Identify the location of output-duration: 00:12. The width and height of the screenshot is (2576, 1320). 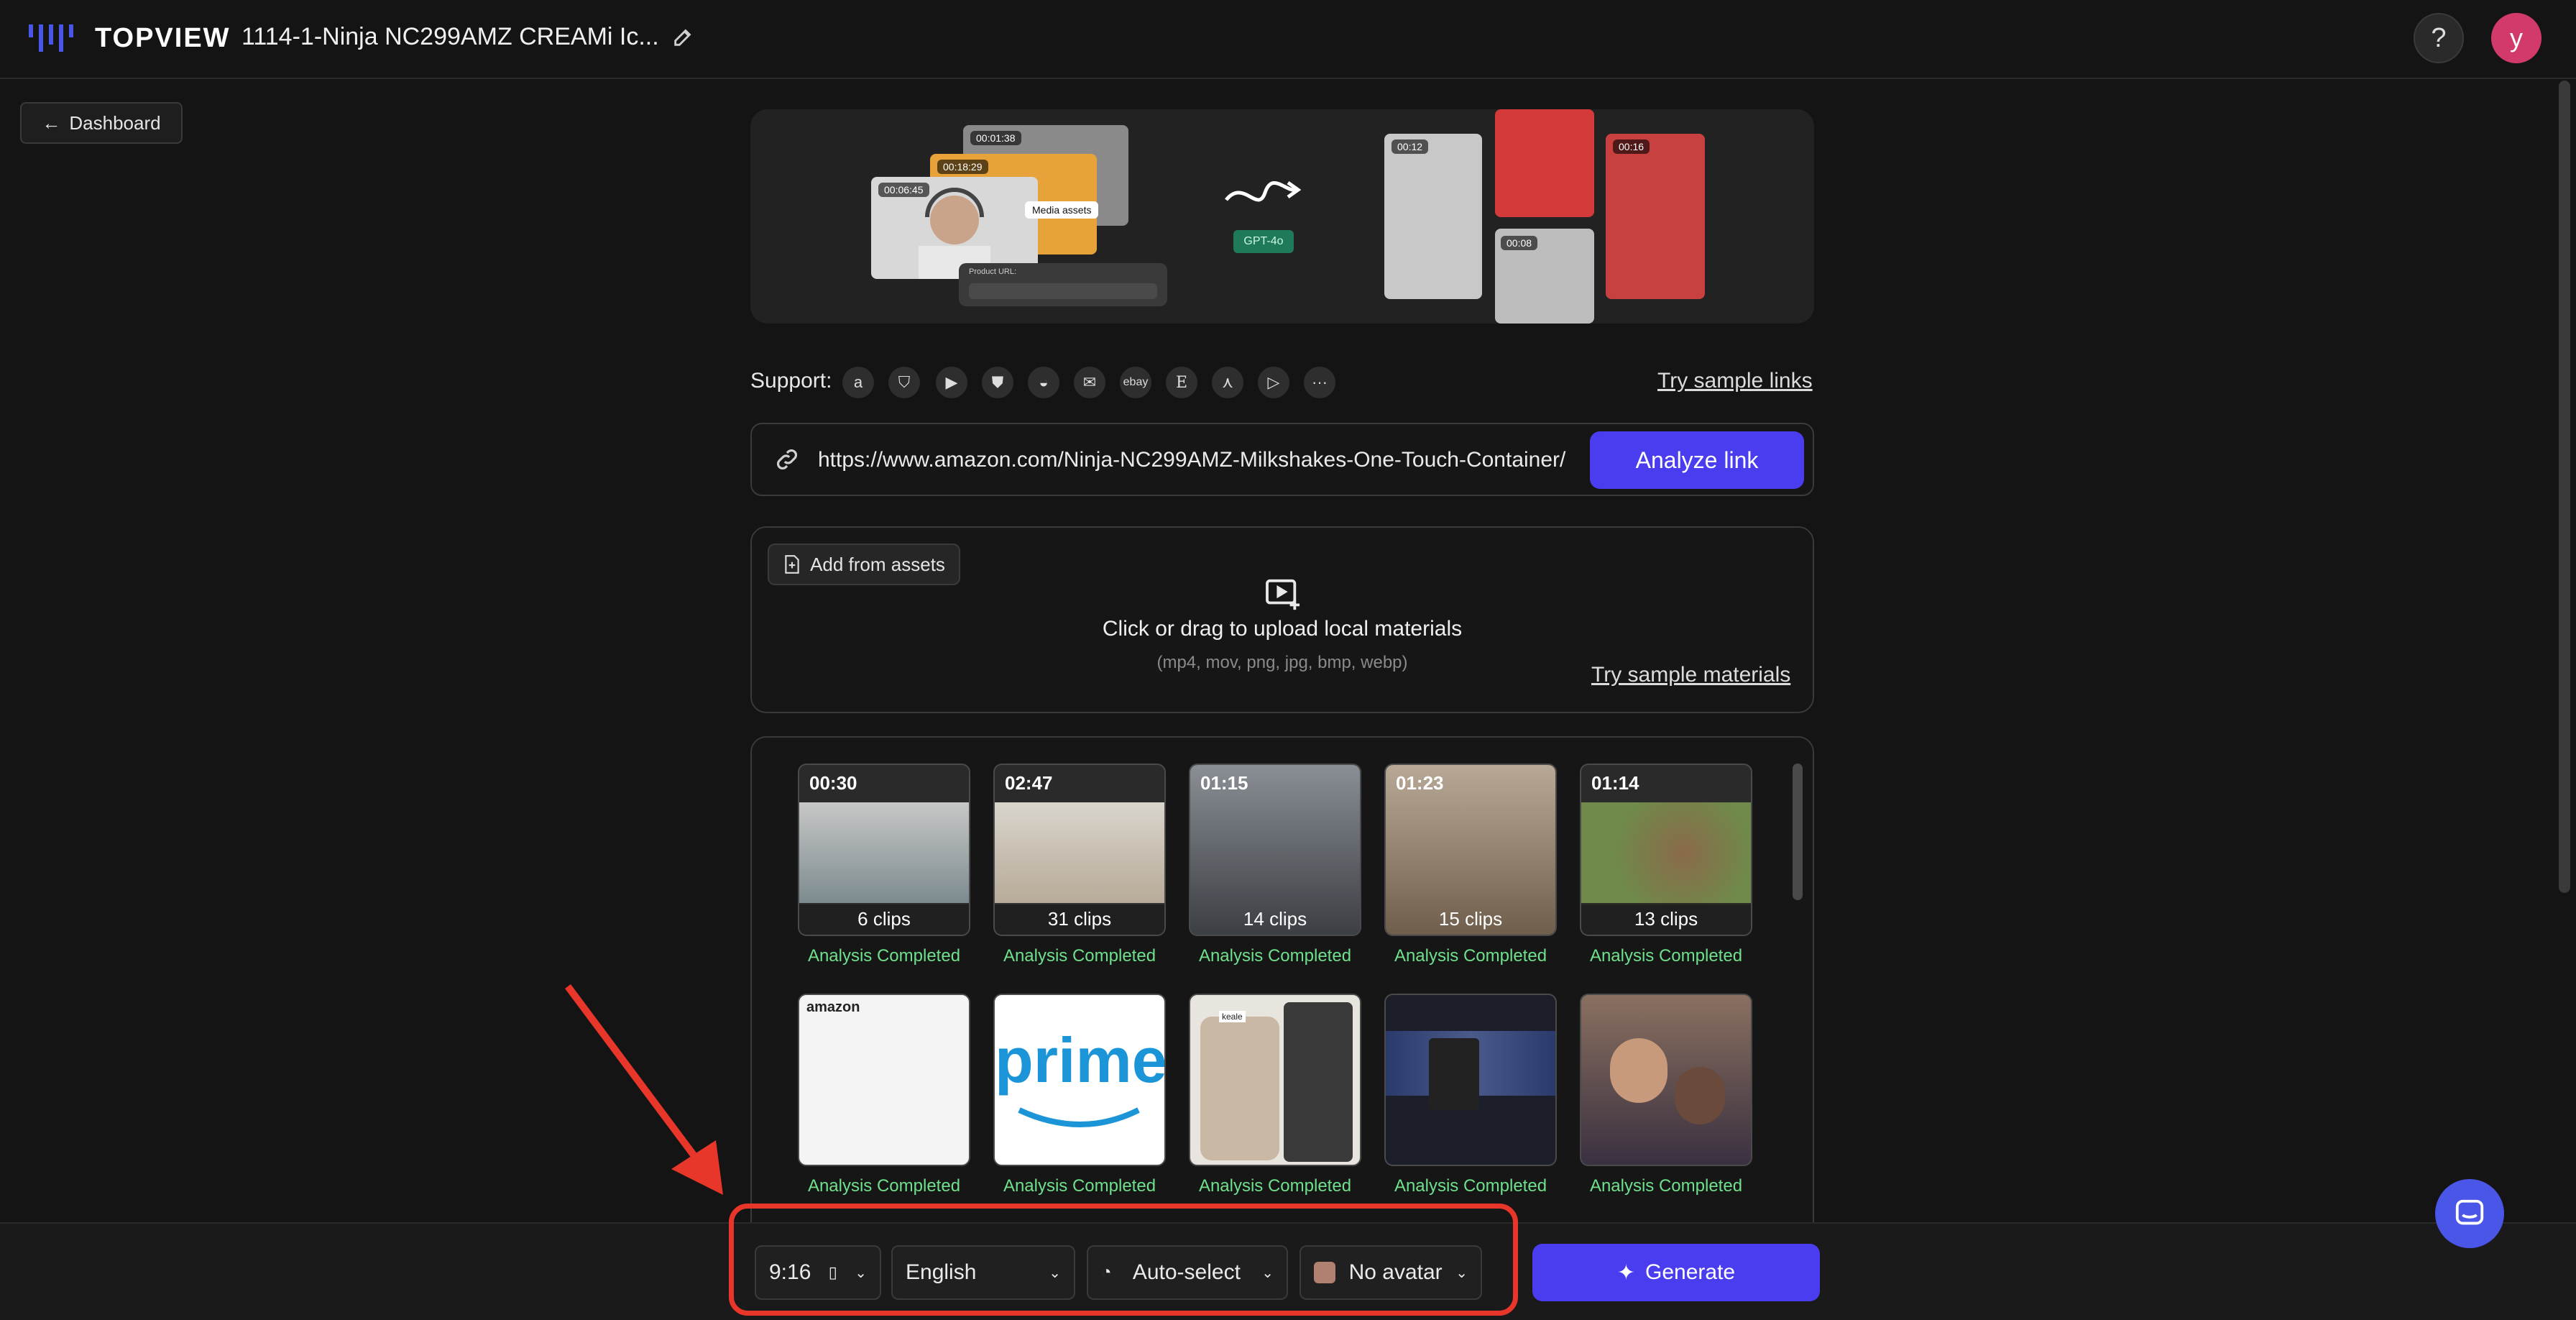
(1410, 146).